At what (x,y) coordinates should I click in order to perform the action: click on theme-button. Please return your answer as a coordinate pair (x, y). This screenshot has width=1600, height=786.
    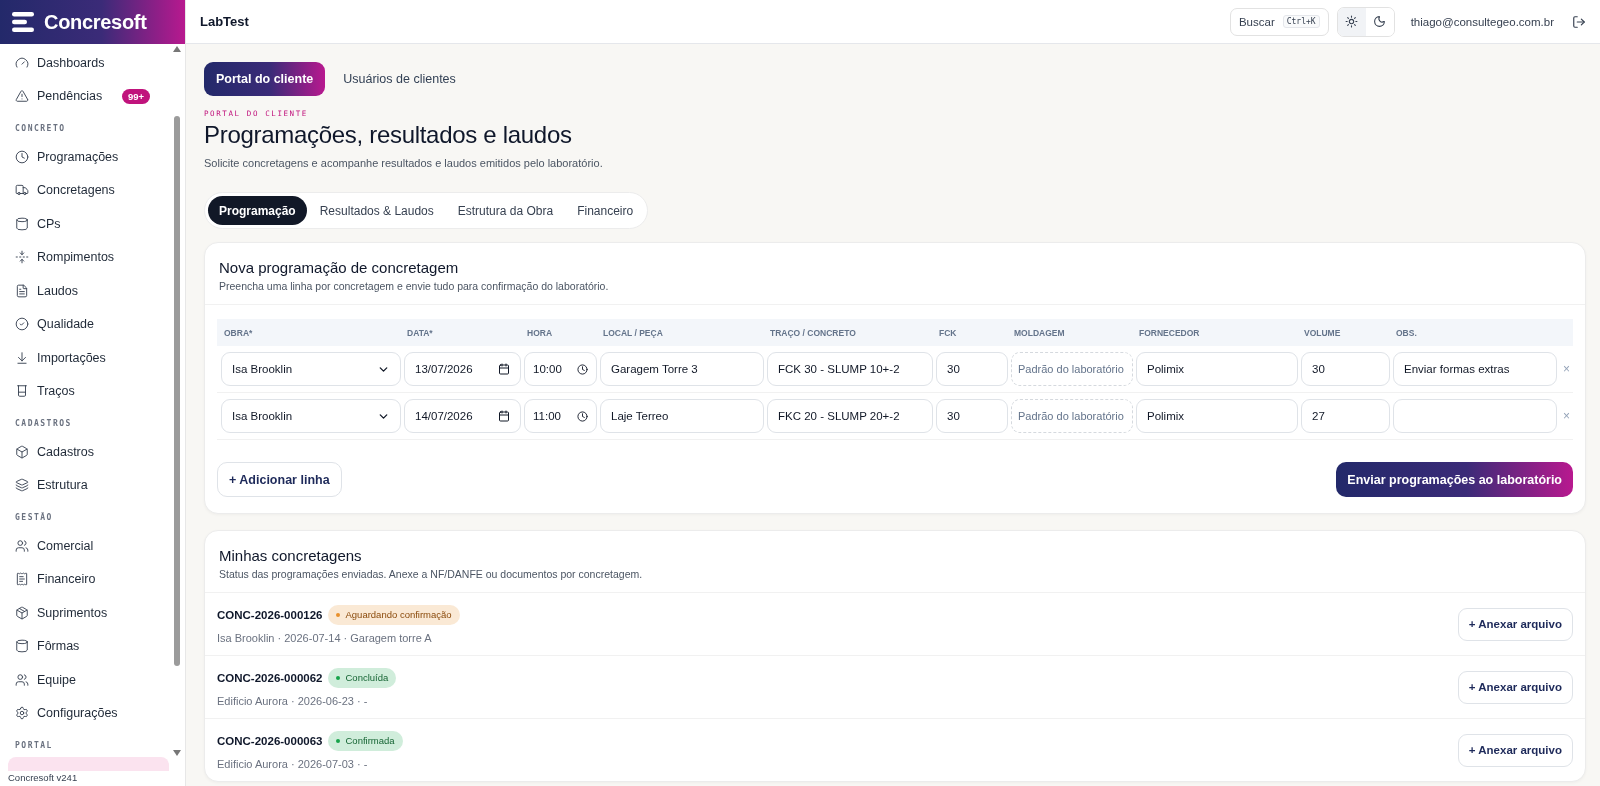
    Looking at the image, I should click on (1351, 21).